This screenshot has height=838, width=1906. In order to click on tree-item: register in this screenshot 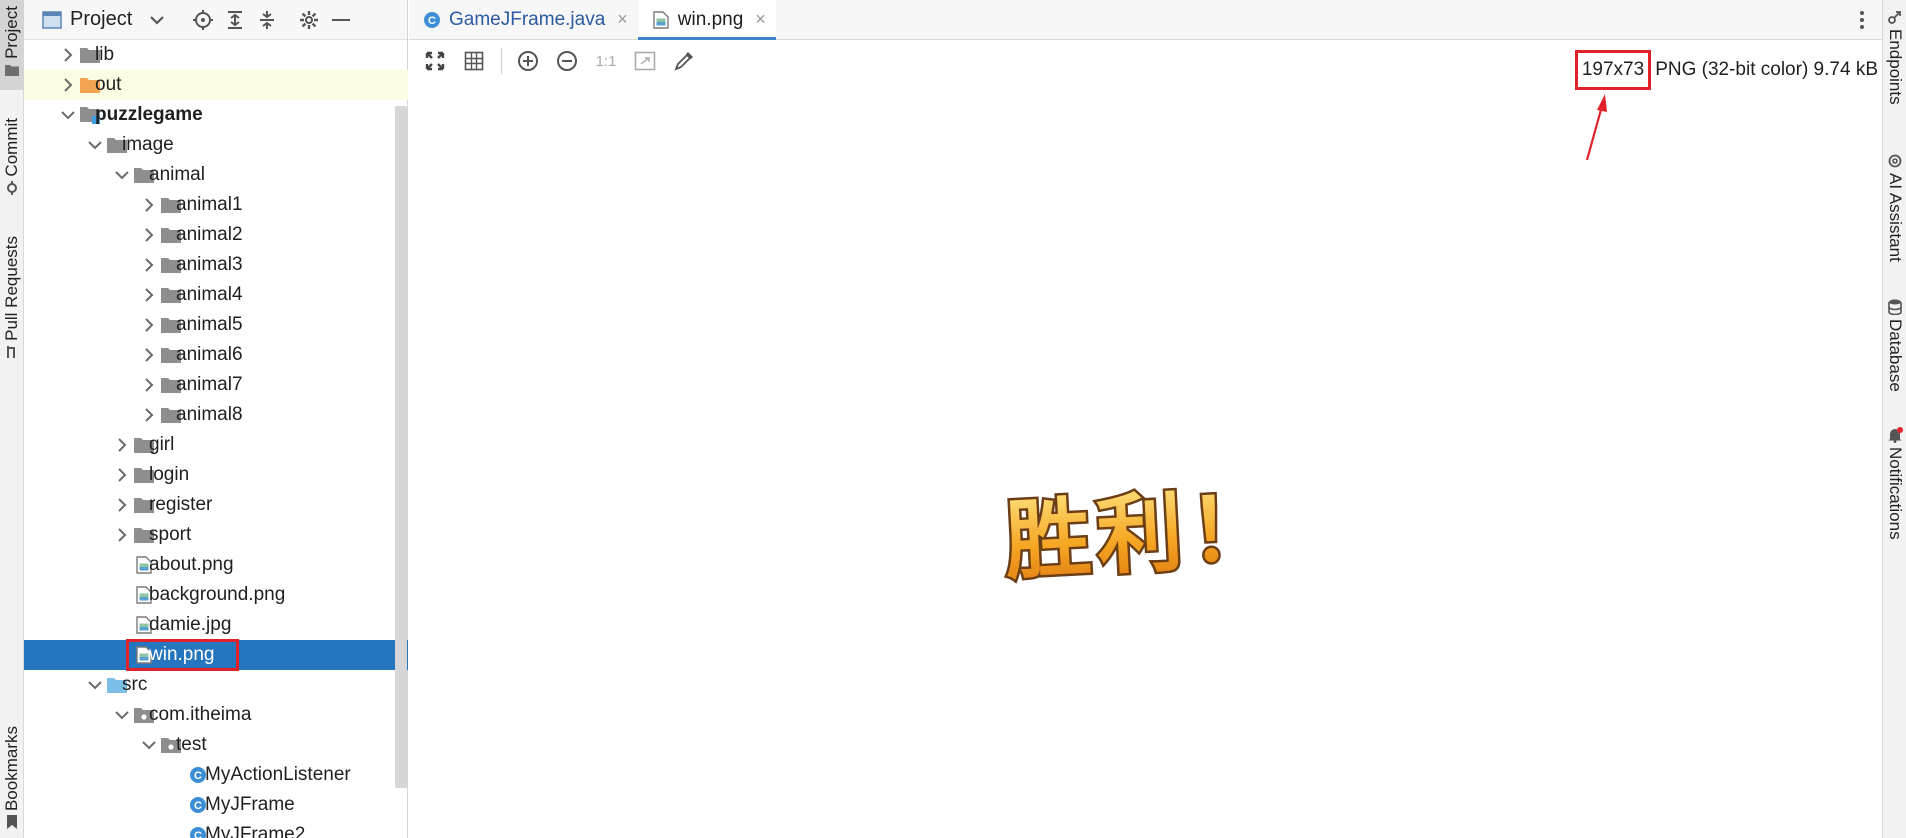, I will do `click(216, 505)`.